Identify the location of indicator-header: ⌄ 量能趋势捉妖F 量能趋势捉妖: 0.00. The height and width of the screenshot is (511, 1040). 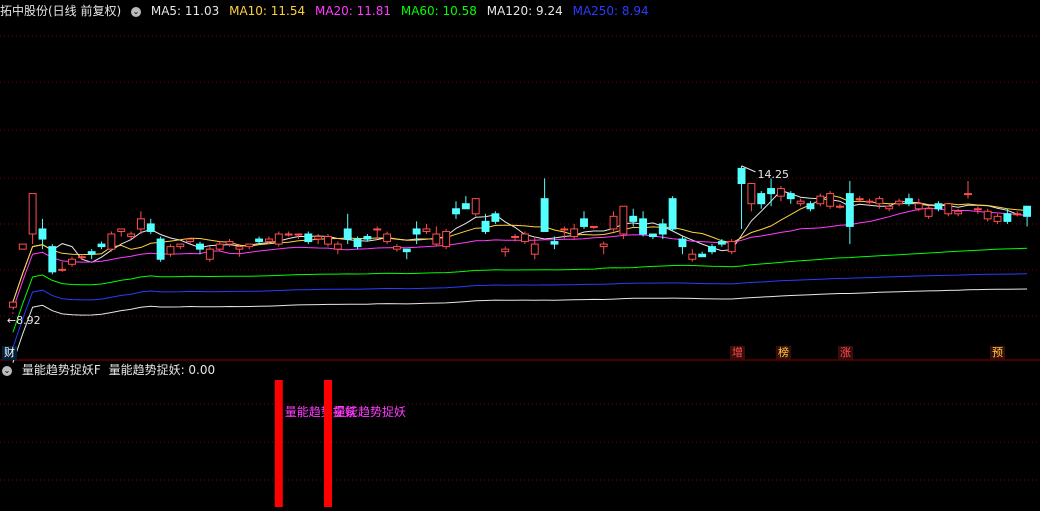
(110, 370).